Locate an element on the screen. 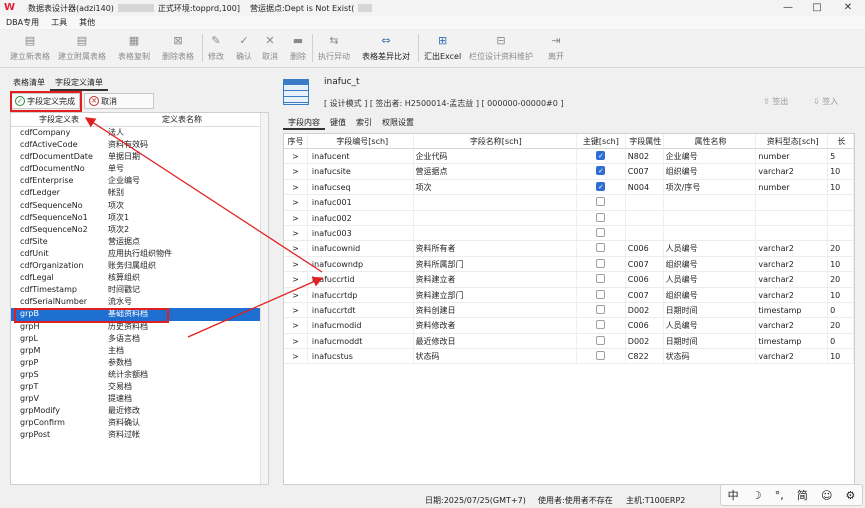  settings-gear-icon: ⚙ is located at coordinates (851, 495).